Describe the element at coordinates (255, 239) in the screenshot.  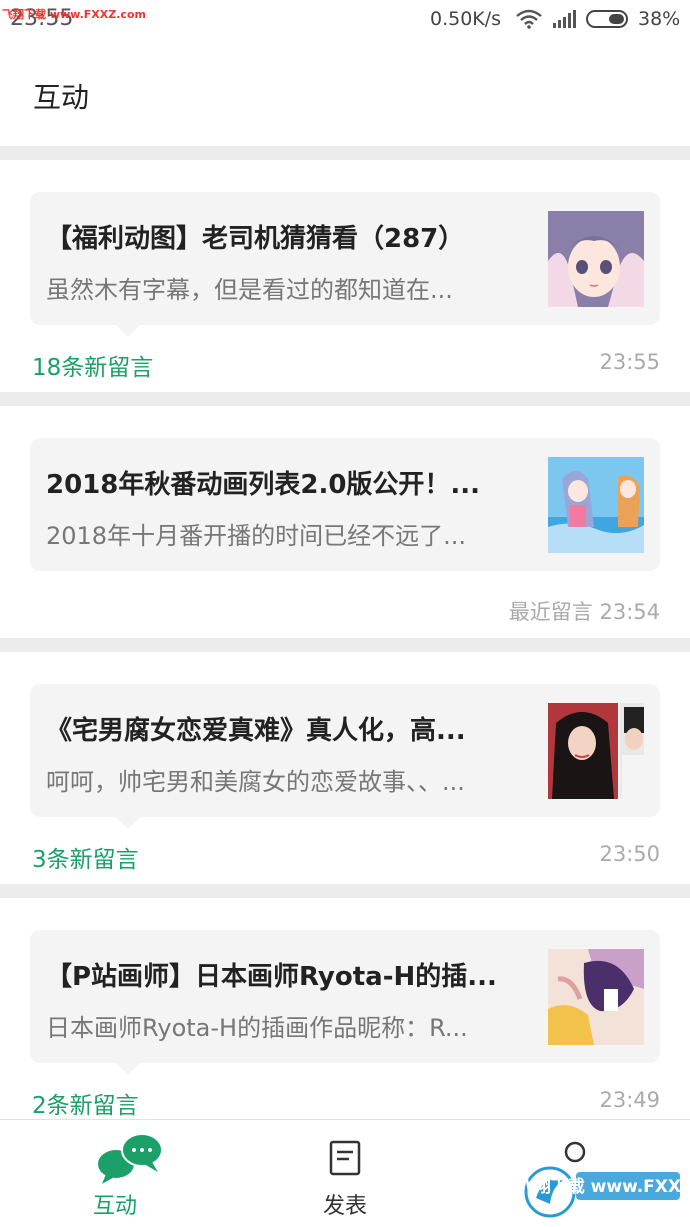
I see `article-title: 【福利动图】老司机猜猜看（287）` at that location.